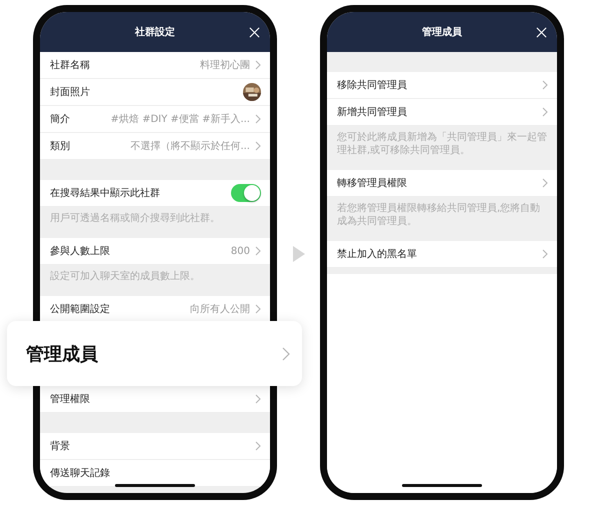  What do you see at coordinates (372, 183) in the screenshot?
I see `row-label: 轉移管理員權限` at bounding box center [372, 183].